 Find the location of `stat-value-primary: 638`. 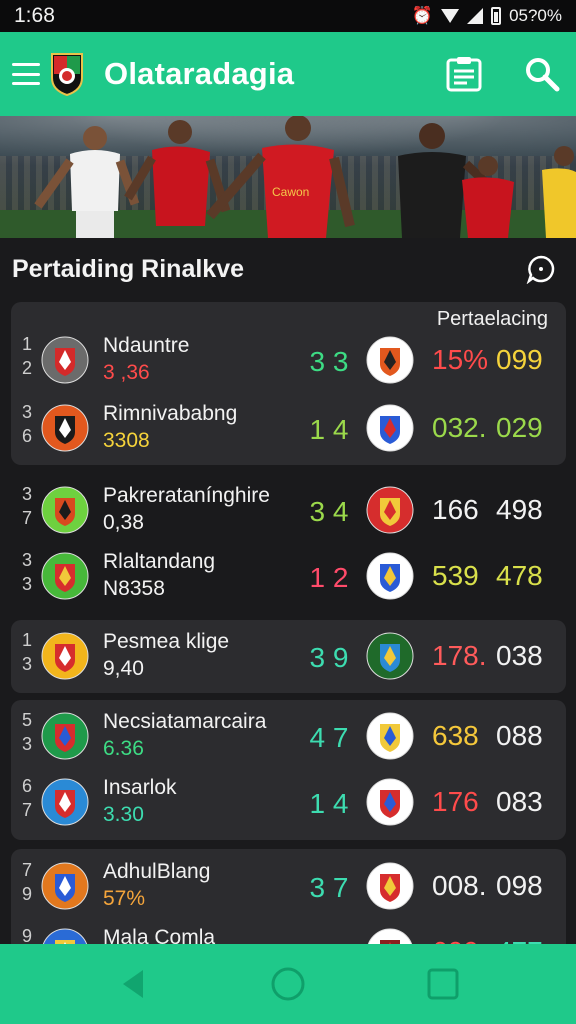

stat-value-primary: 638 is located at coordinates (455, 735).